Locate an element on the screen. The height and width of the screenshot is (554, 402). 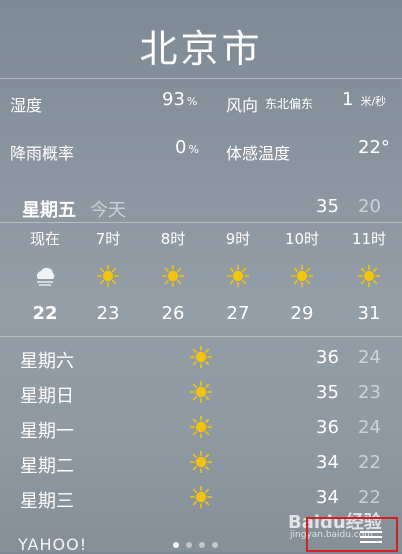
daily-row: 星期日 35 23 is located at coordinates (201, 397).